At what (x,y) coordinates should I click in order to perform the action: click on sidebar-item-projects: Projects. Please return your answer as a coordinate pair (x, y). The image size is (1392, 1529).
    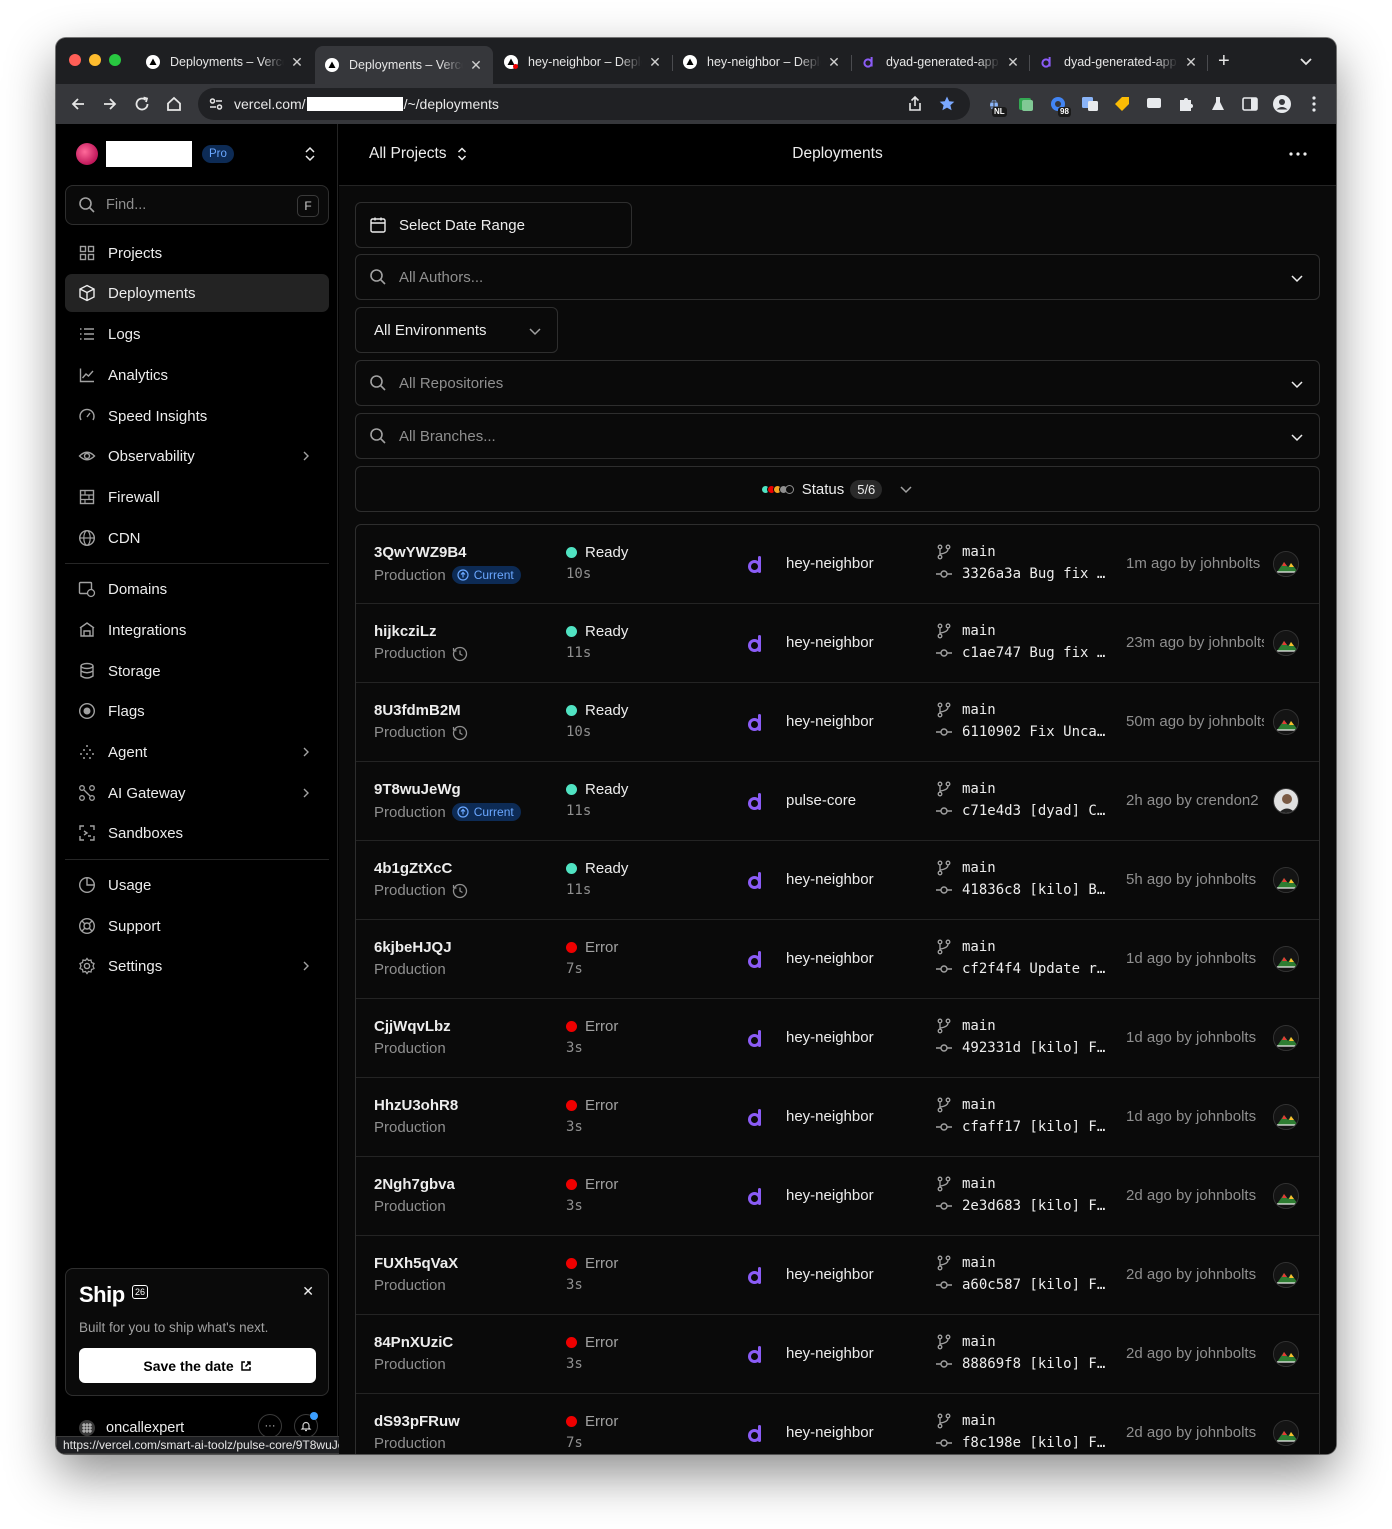
    Looking at the image, I should click on (197, 253).